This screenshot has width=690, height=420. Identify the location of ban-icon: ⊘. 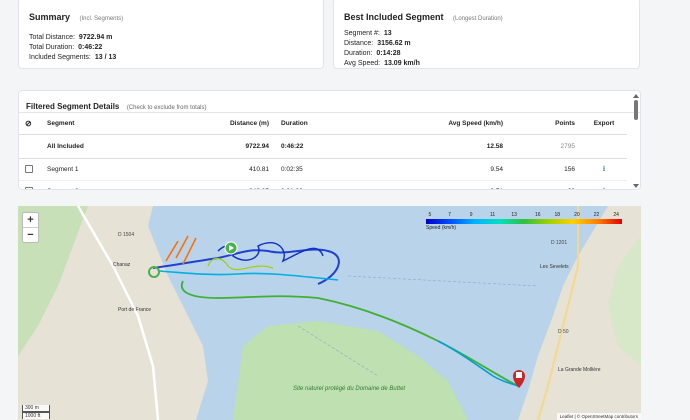
(28, 123).